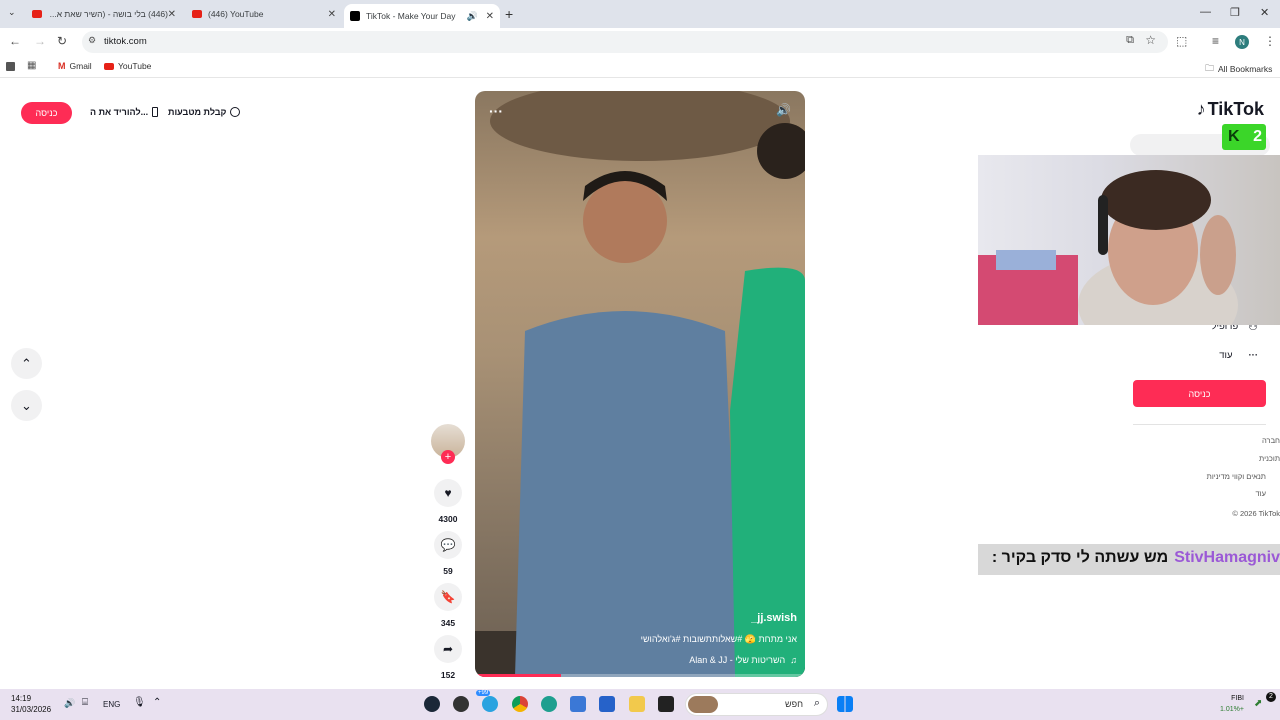 Image resolution: width=1280 pixels, height=720 pixels. I want to click on stock-change: 1.01%+, so click(1232, 709).